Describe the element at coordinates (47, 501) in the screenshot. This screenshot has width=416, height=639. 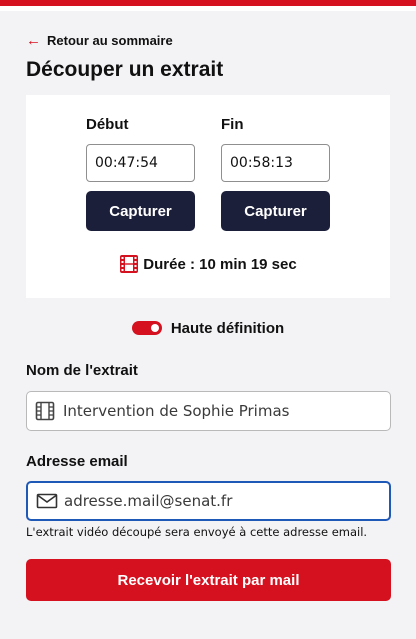
I see `envelope-icon` at that location.